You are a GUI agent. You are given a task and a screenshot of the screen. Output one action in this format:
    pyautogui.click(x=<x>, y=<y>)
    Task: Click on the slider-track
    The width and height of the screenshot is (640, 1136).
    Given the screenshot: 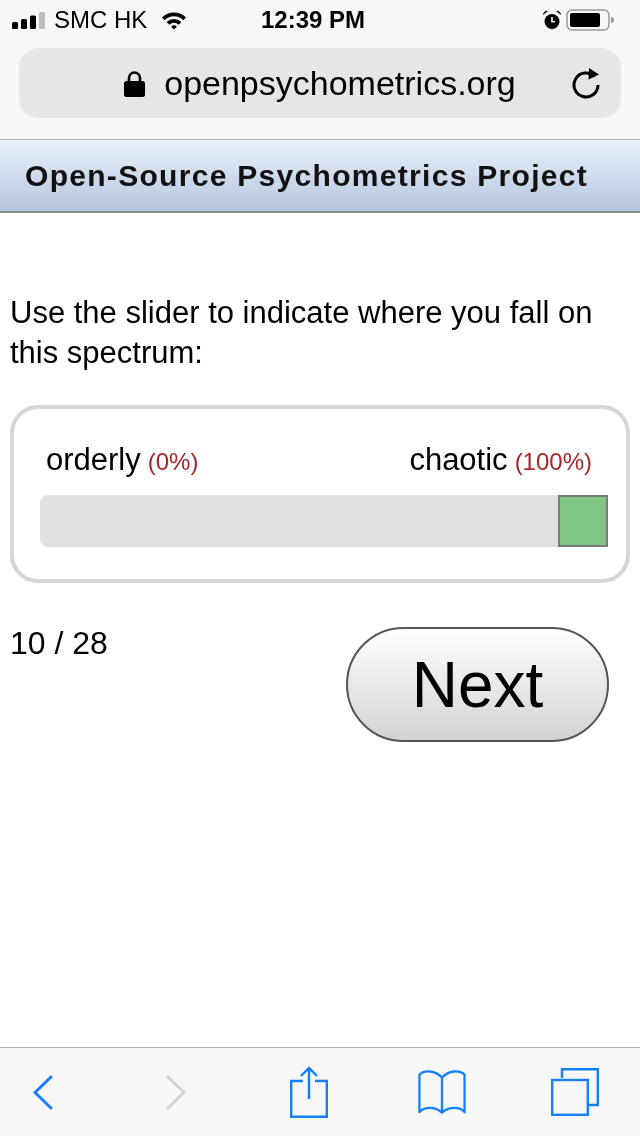 What is the action you would take?
    pyautogui.click(x=324, y=521)
    